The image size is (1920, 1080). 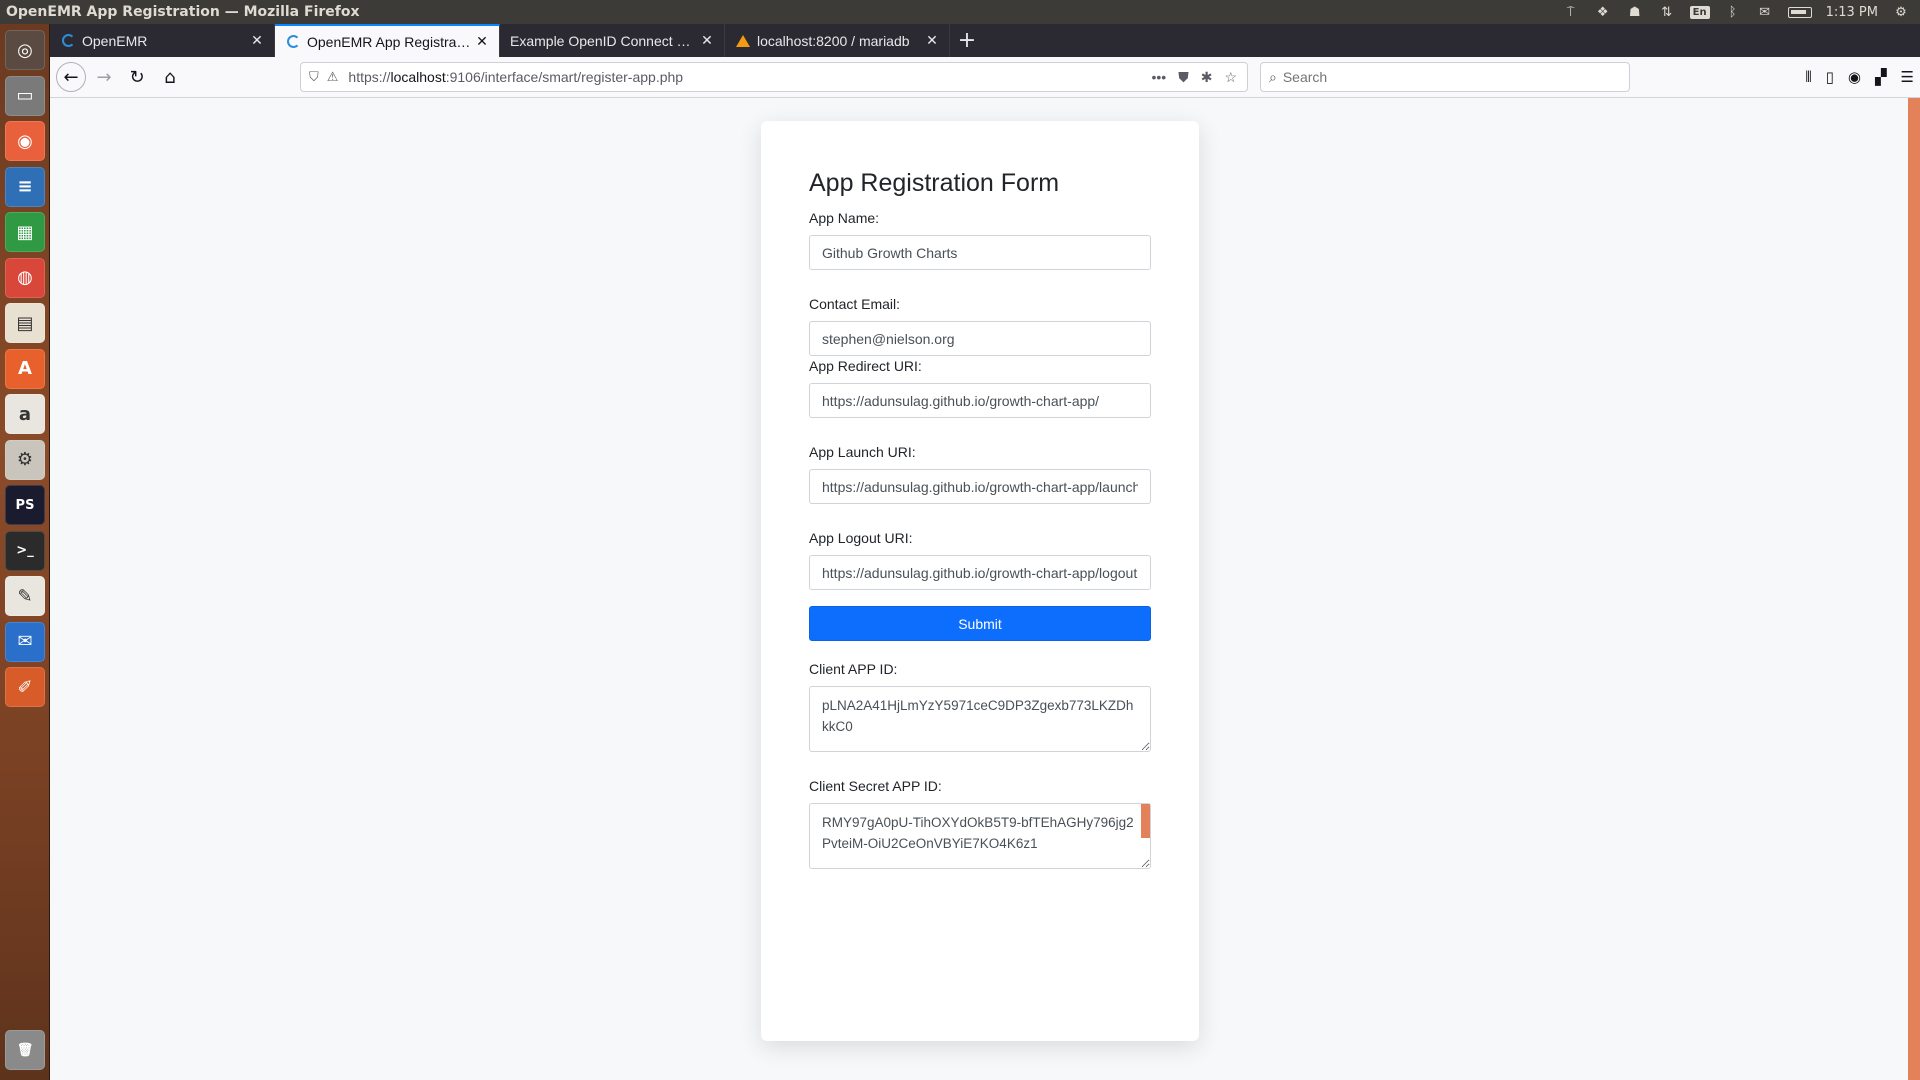 I want to click on app-name-group: App Name:, so click(x=980, y=240).